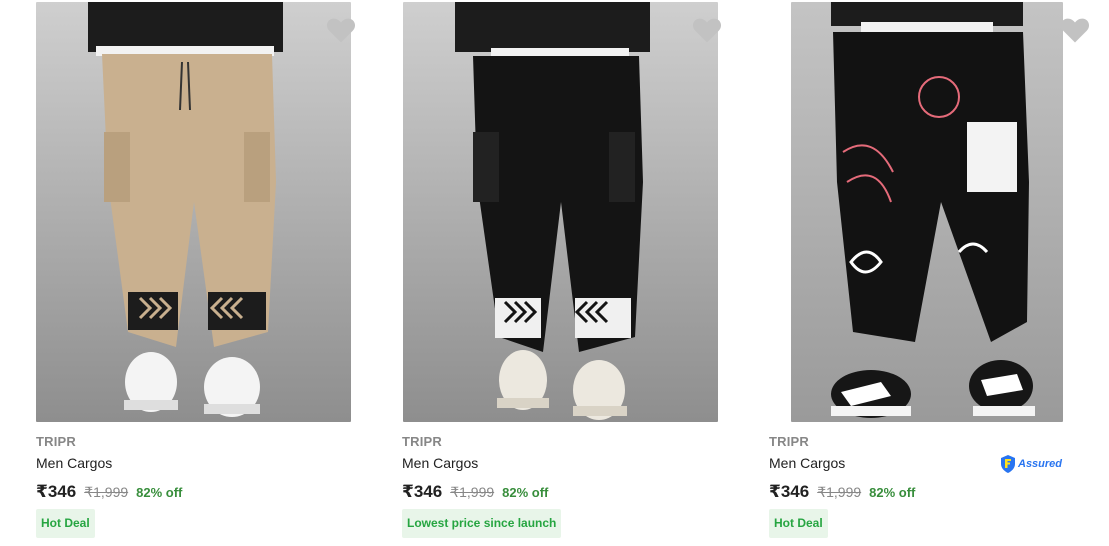 Image resolution: width=1109 pixels, height=546 pixels. What do you see at coordinates (1040, 464) in the screenshot?
I see `assured-label: Assured` at bounding box center [1040, 464].